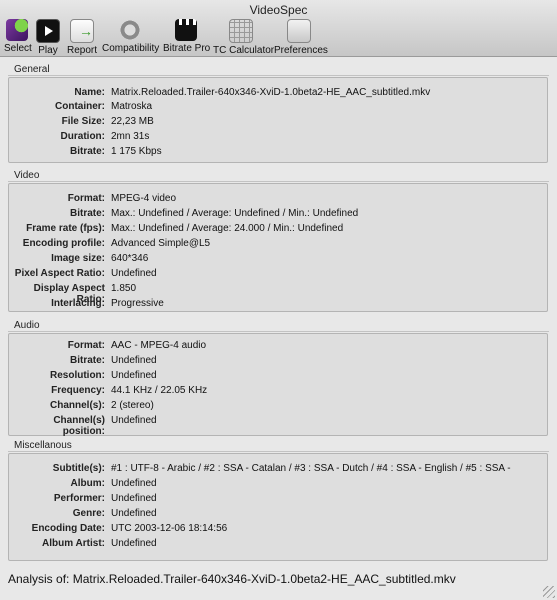 This screenshot has height=600, width=557. I want to click on select-button: Select, so click(18, 36).